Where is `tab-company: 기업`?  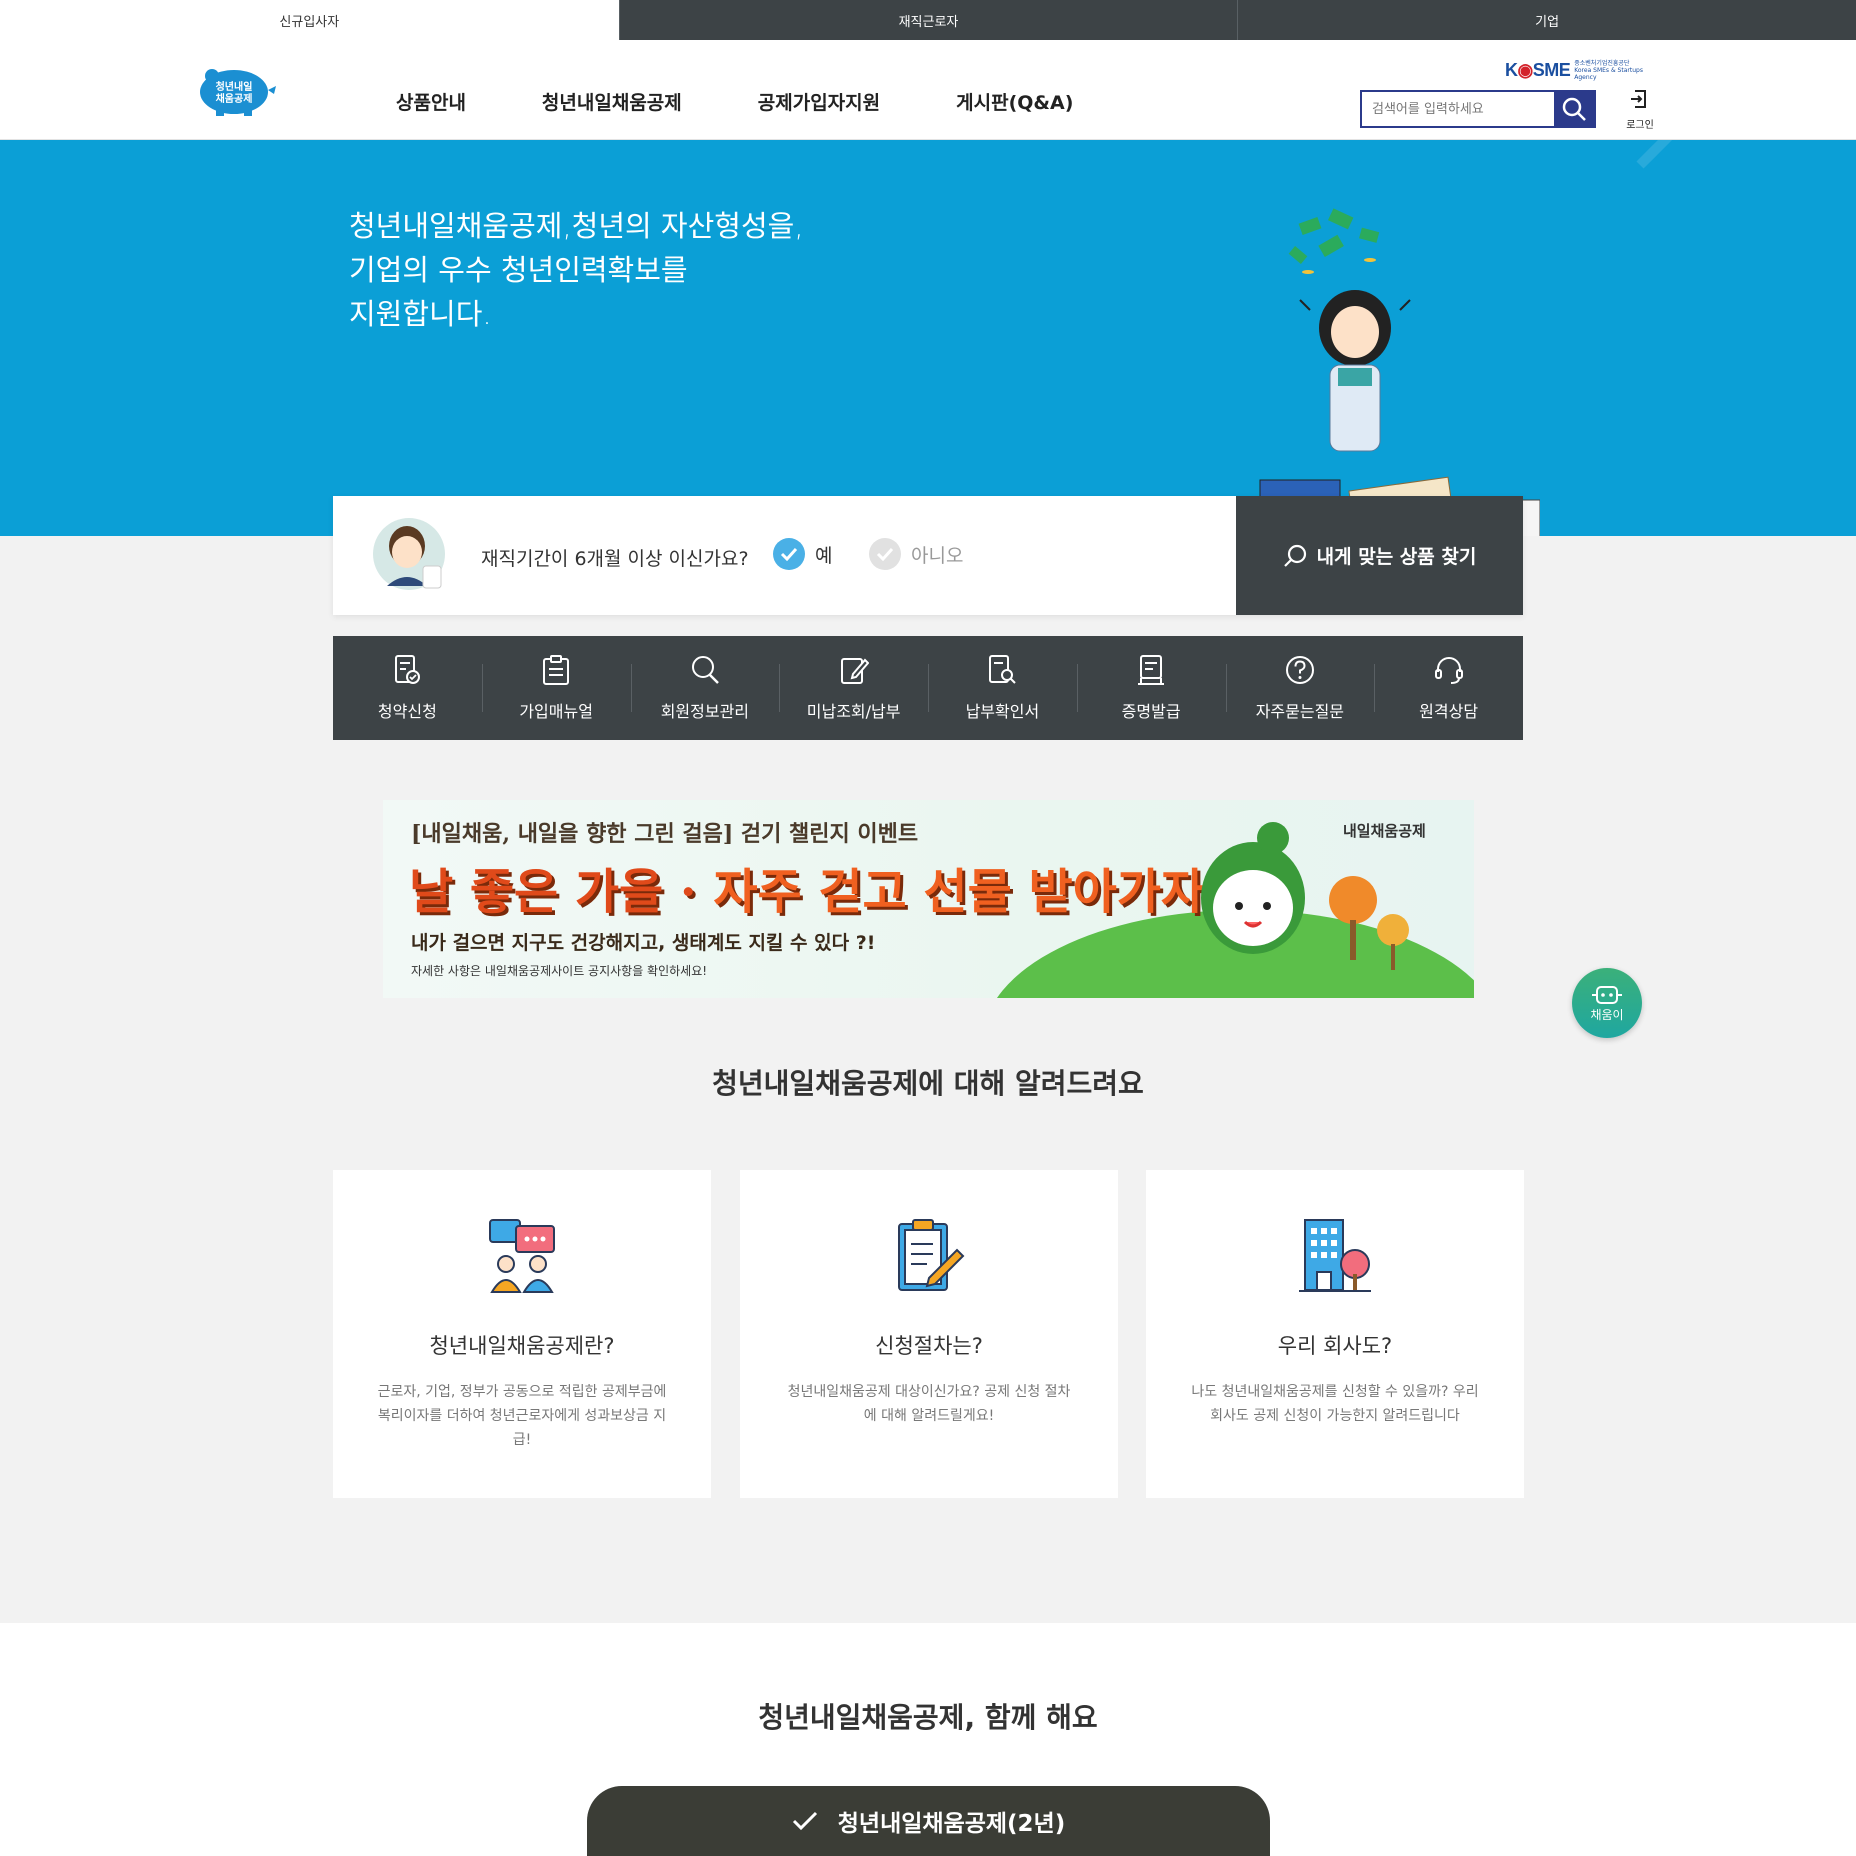
tab-company: 기업 is located at coordinates (1546, 20).